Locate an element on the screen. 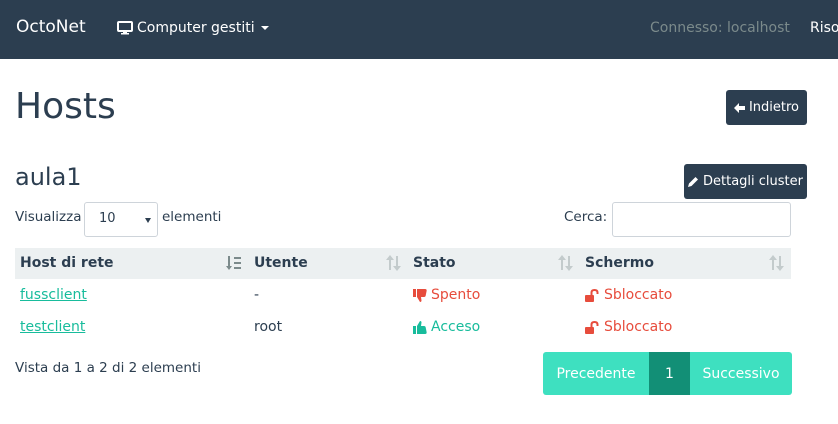  back-button: Indietro is located at coordinates (766, 107).